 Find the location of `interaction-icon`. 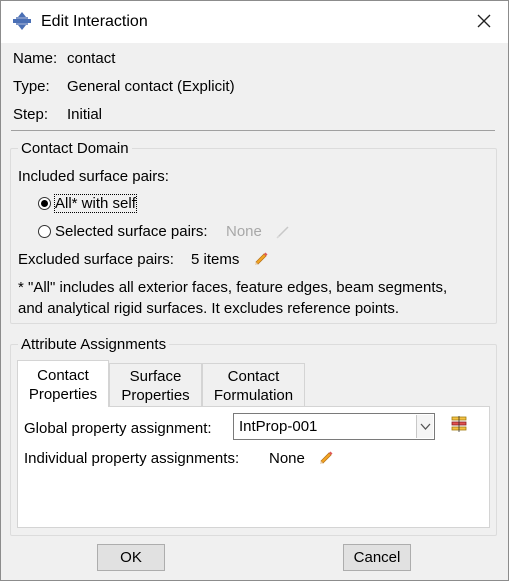

interaction-icon is located at coordinates (22, 21).